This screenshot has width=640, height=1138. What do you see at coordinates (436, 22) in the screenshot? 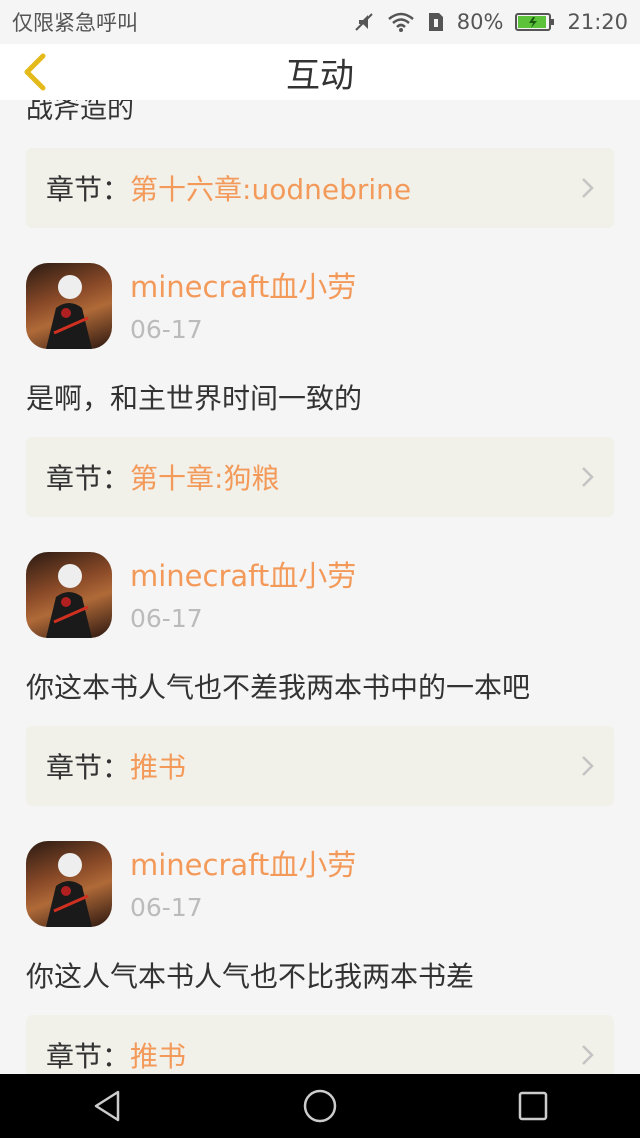
I see `sim-icon` at bounding box center [436, 22].